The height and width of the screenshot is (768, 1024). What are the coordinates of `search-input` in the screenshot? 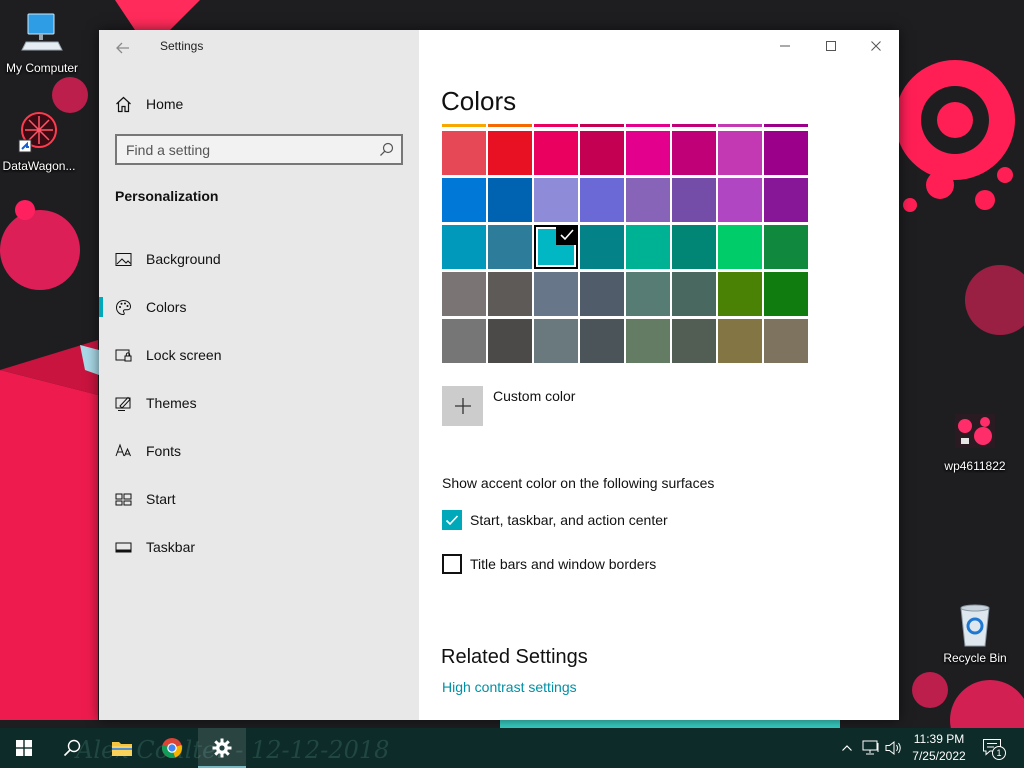 It's located at (242, 149).